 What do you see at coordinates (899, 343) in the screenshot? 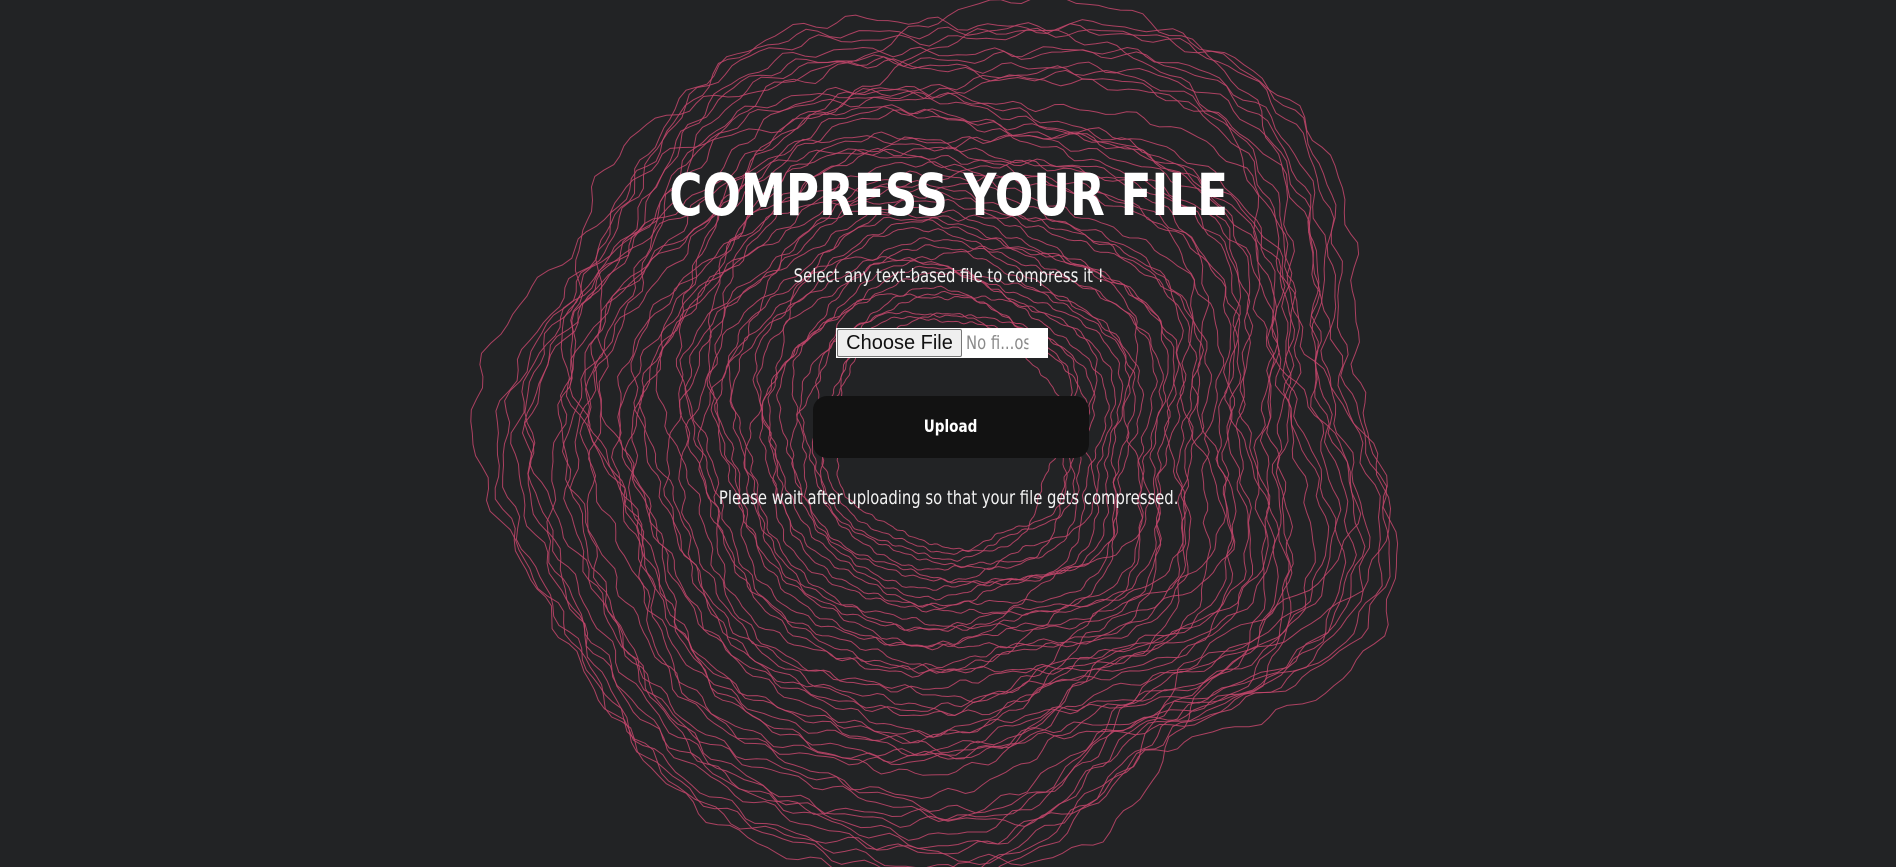
I see `choose-file-button: Choose File` at bounding box center [899, 343].